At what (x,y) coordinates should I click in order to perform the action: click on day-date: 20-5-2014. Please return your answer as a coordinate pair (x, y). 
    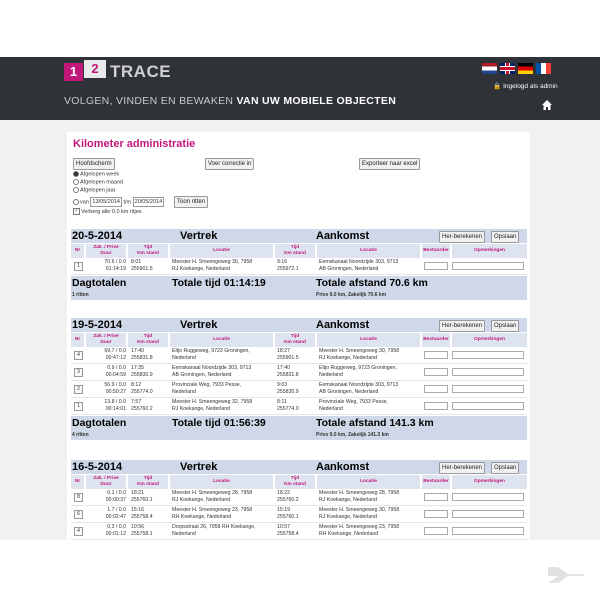
    Looking at the image, I should click on (97, 236).